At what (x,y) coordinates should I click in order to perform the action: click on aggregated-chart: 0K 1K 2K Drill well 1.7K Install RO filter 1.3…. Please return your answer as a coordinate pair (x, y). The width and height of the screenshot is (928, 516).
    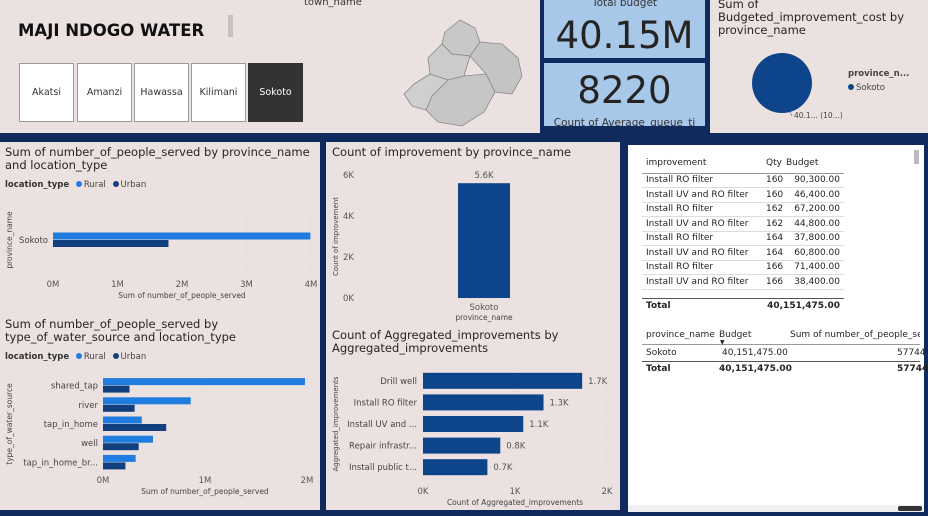
    Looking at the image, I should click on (473, 434).